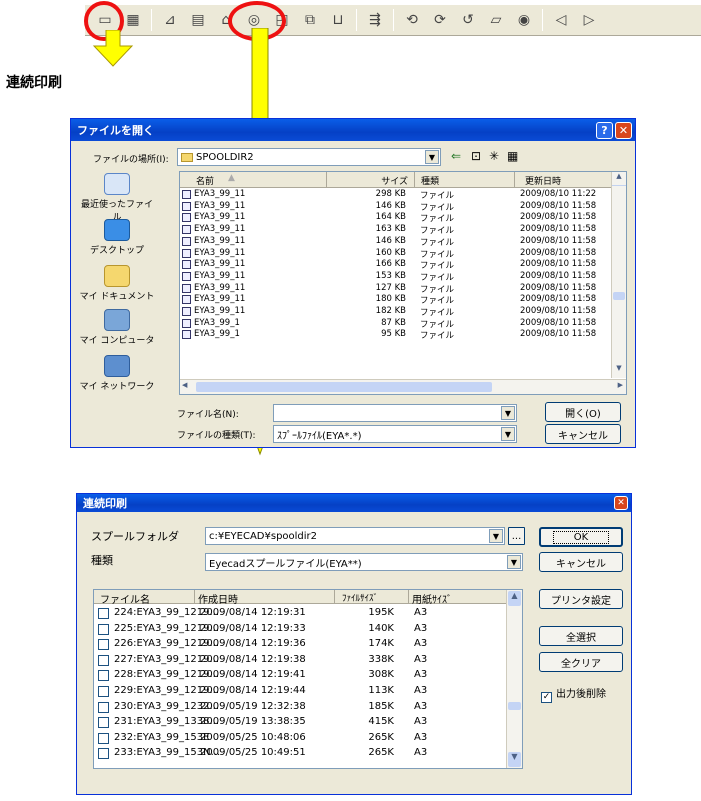 This screenshot has width=701, height=801. What do you see at coordinates (395, 413) in the screenshot?
I see `filename-input: ▼` at bounding box center [395, 413].